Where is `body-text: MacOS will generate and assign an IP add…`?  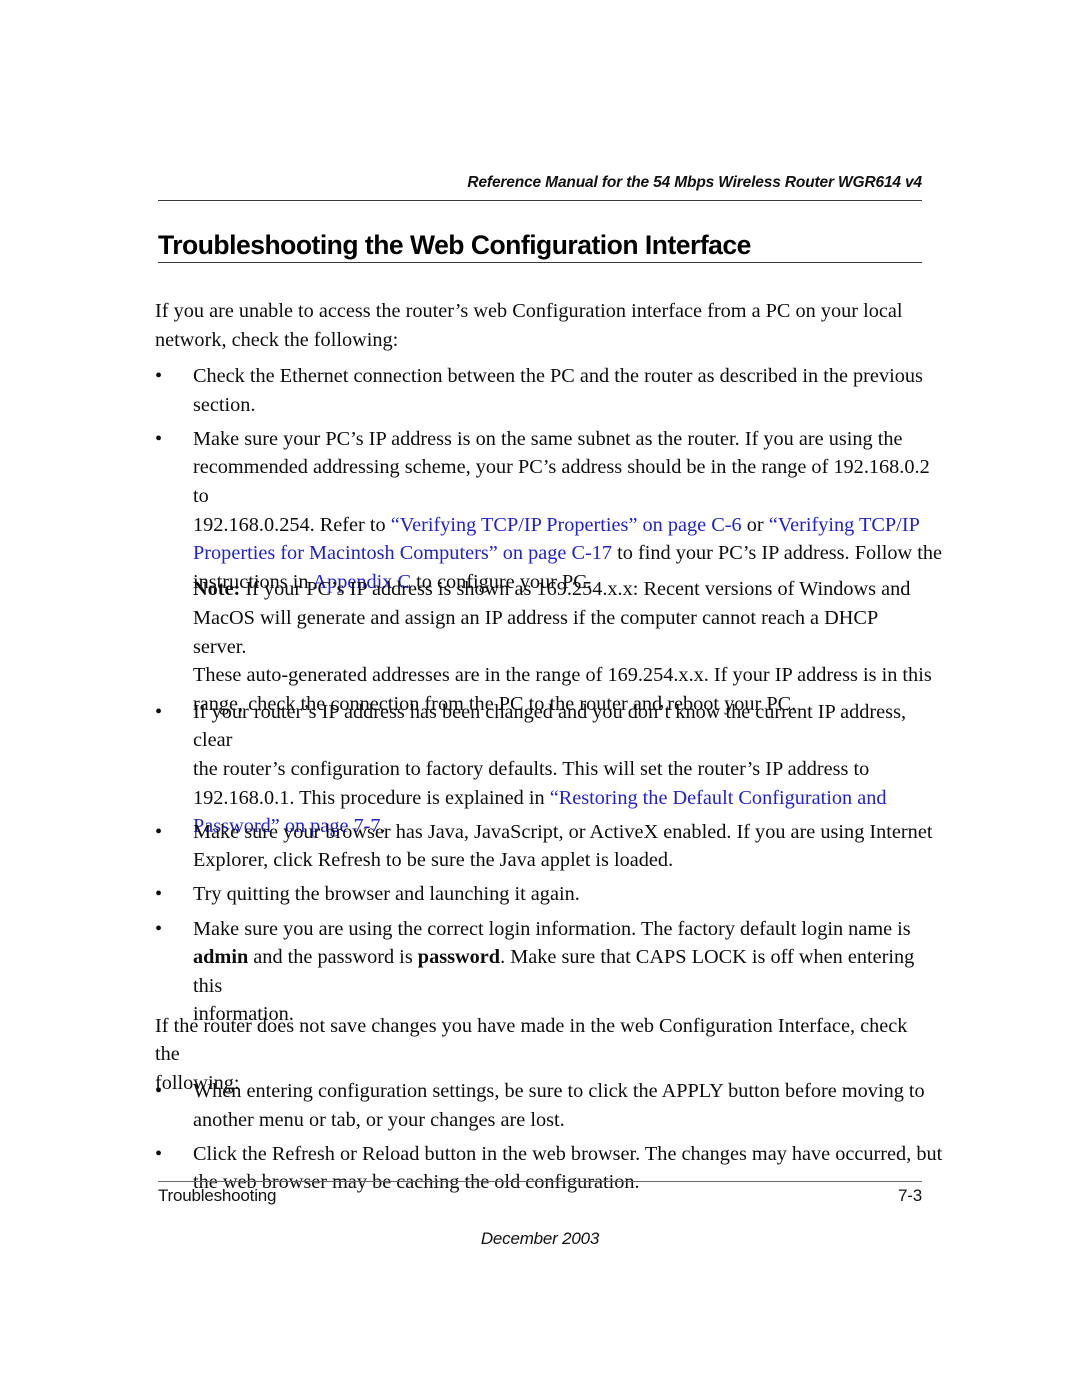 body-text: MacOS will generate and assign an IP add… is located at coordinates (535, 632).